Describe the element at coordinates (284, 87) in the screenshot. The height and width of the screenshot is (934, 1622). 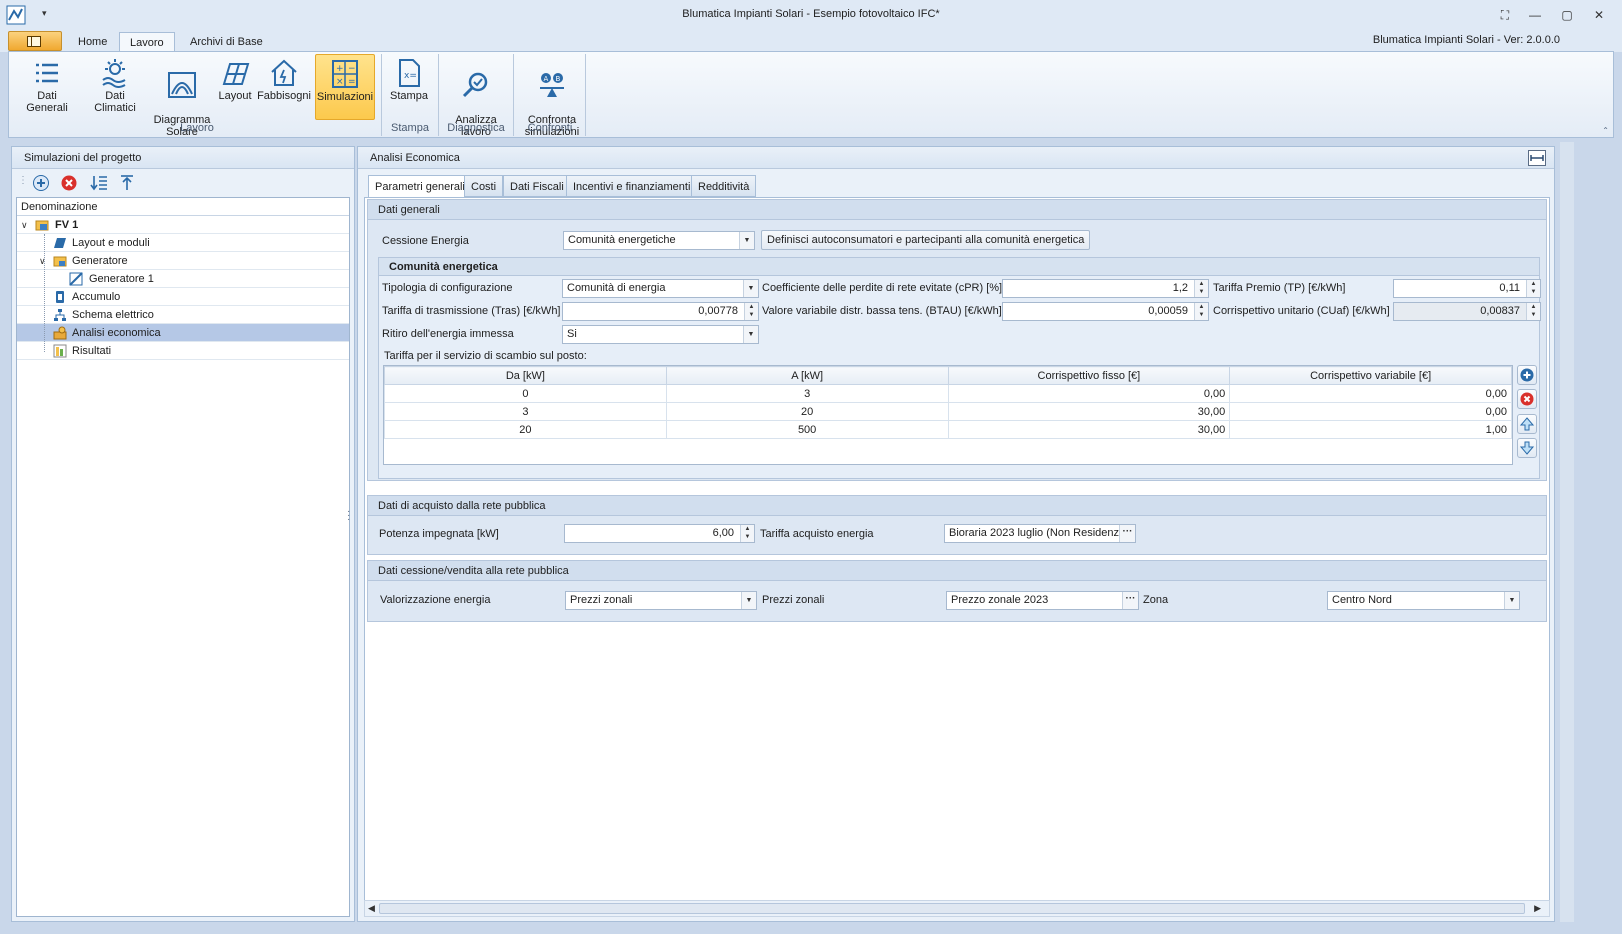
I see `fabbisogni-button: Fabbisogni` at that location.